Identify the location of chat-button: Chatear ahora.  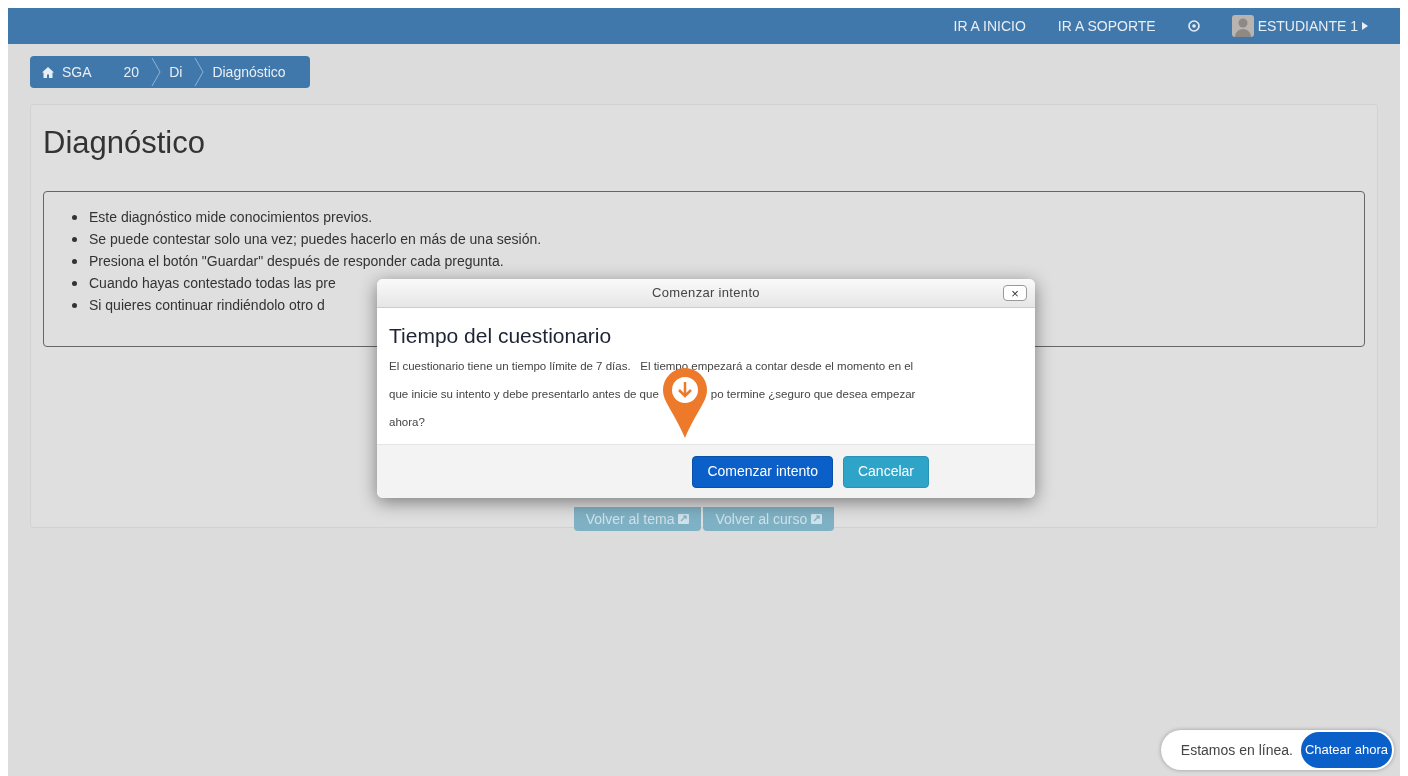
(1346, 750).